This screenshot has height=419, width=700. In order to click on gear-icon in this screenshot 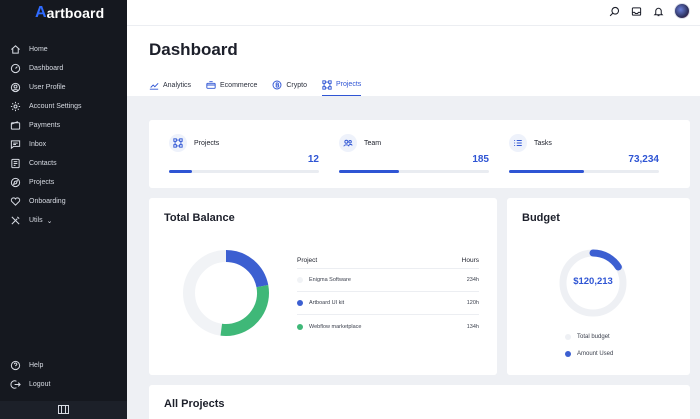, I will do `click(15, 107)`.